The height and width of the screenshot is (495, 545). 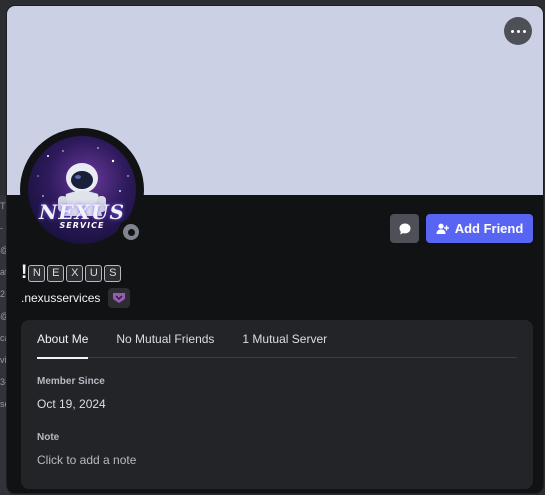 I want to click on status-dot-hole, so click(x=131, y=232).